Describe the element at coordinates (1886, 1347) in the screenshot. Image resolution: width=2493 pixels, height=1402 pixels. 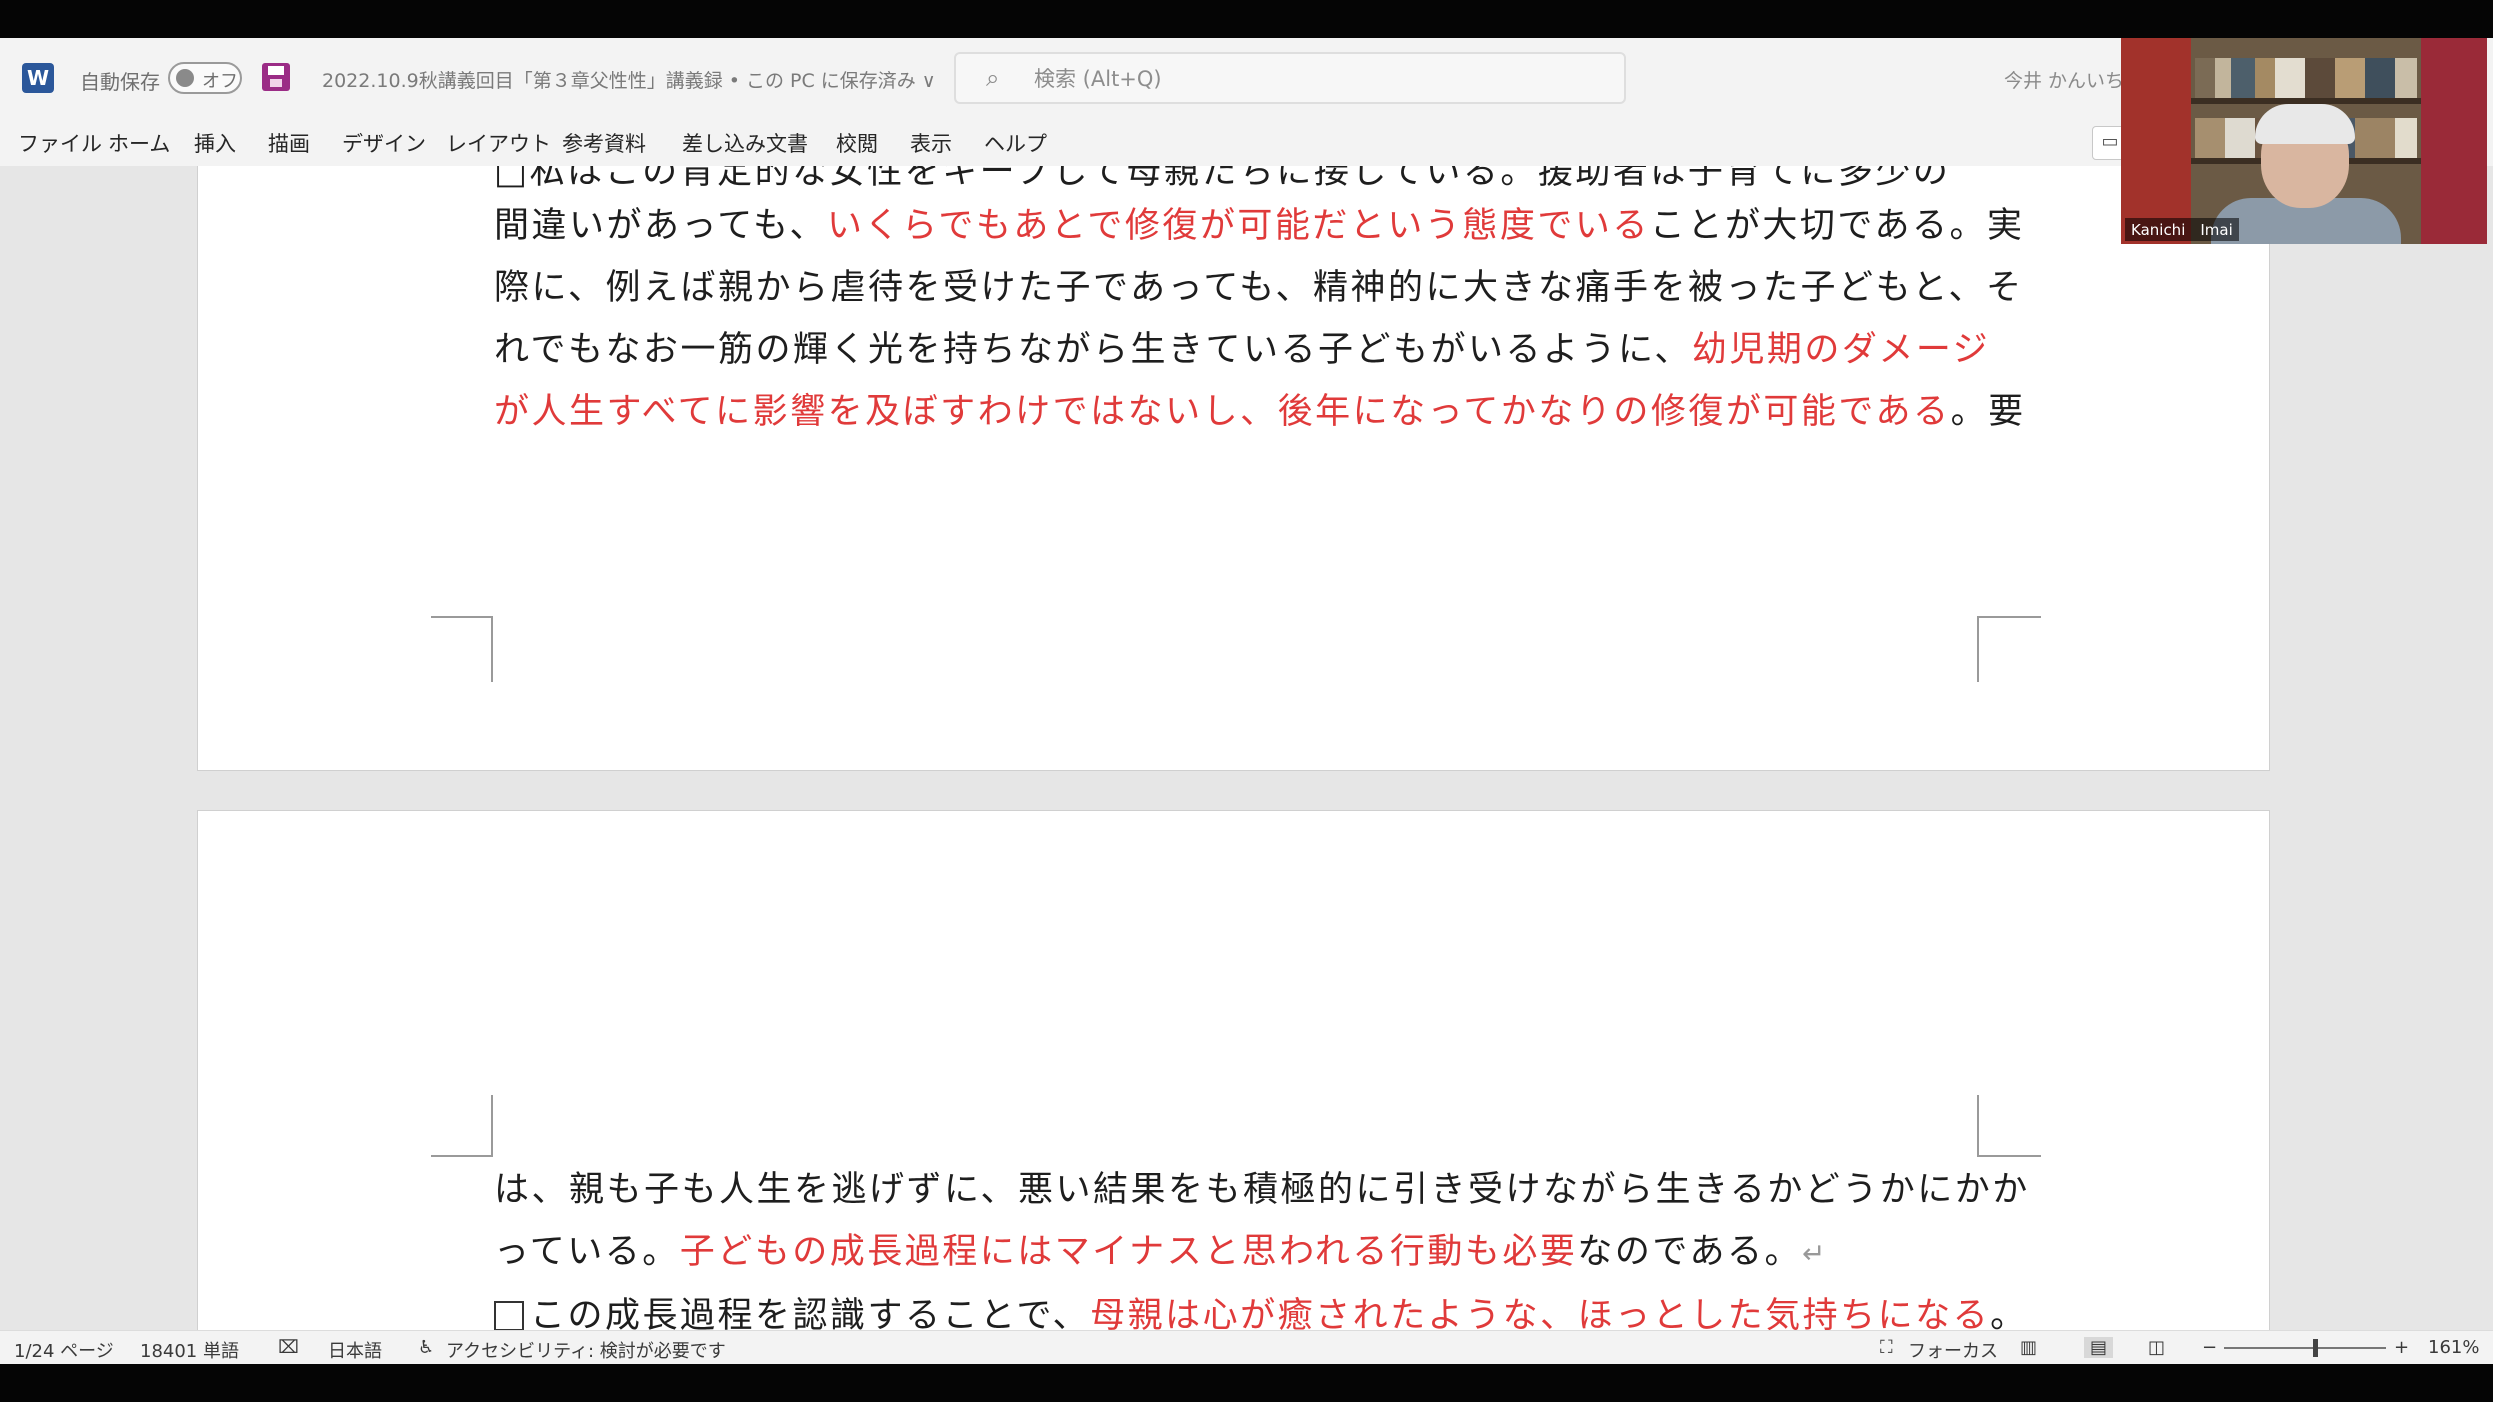
I see `focus-icon: ⛶` at that location.